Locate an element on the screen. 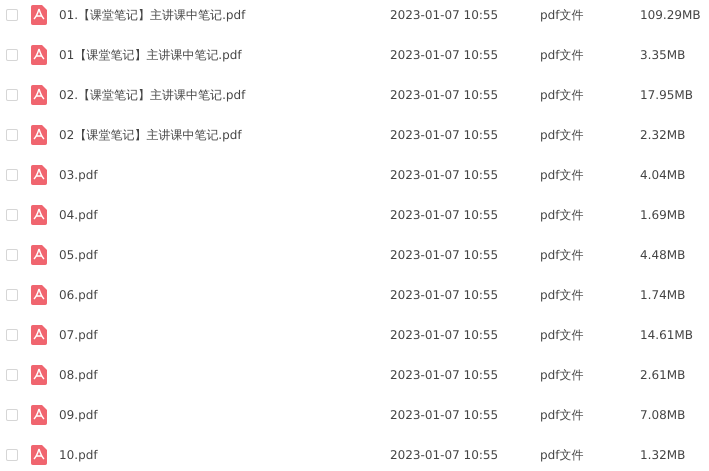  file-size: 4.04MB is located at coordinates (663, 175).